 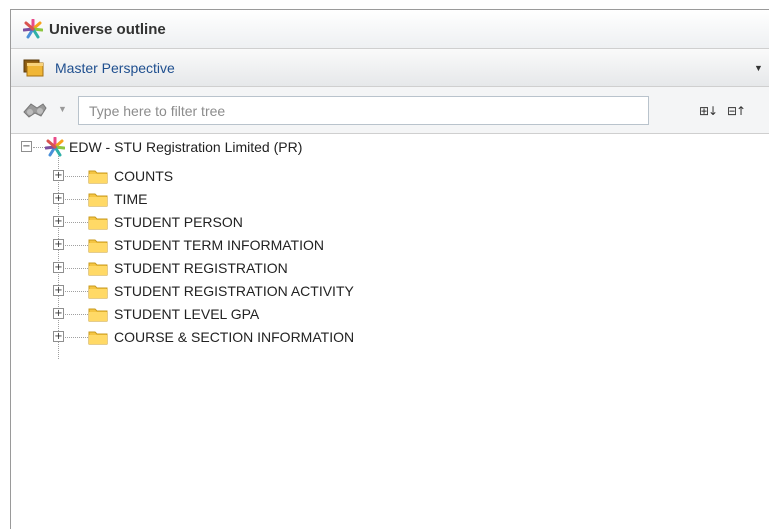 I want to click on filter-toolbar: ▼ ⊞↓ ⊟↑, so click(x=390, y=110).